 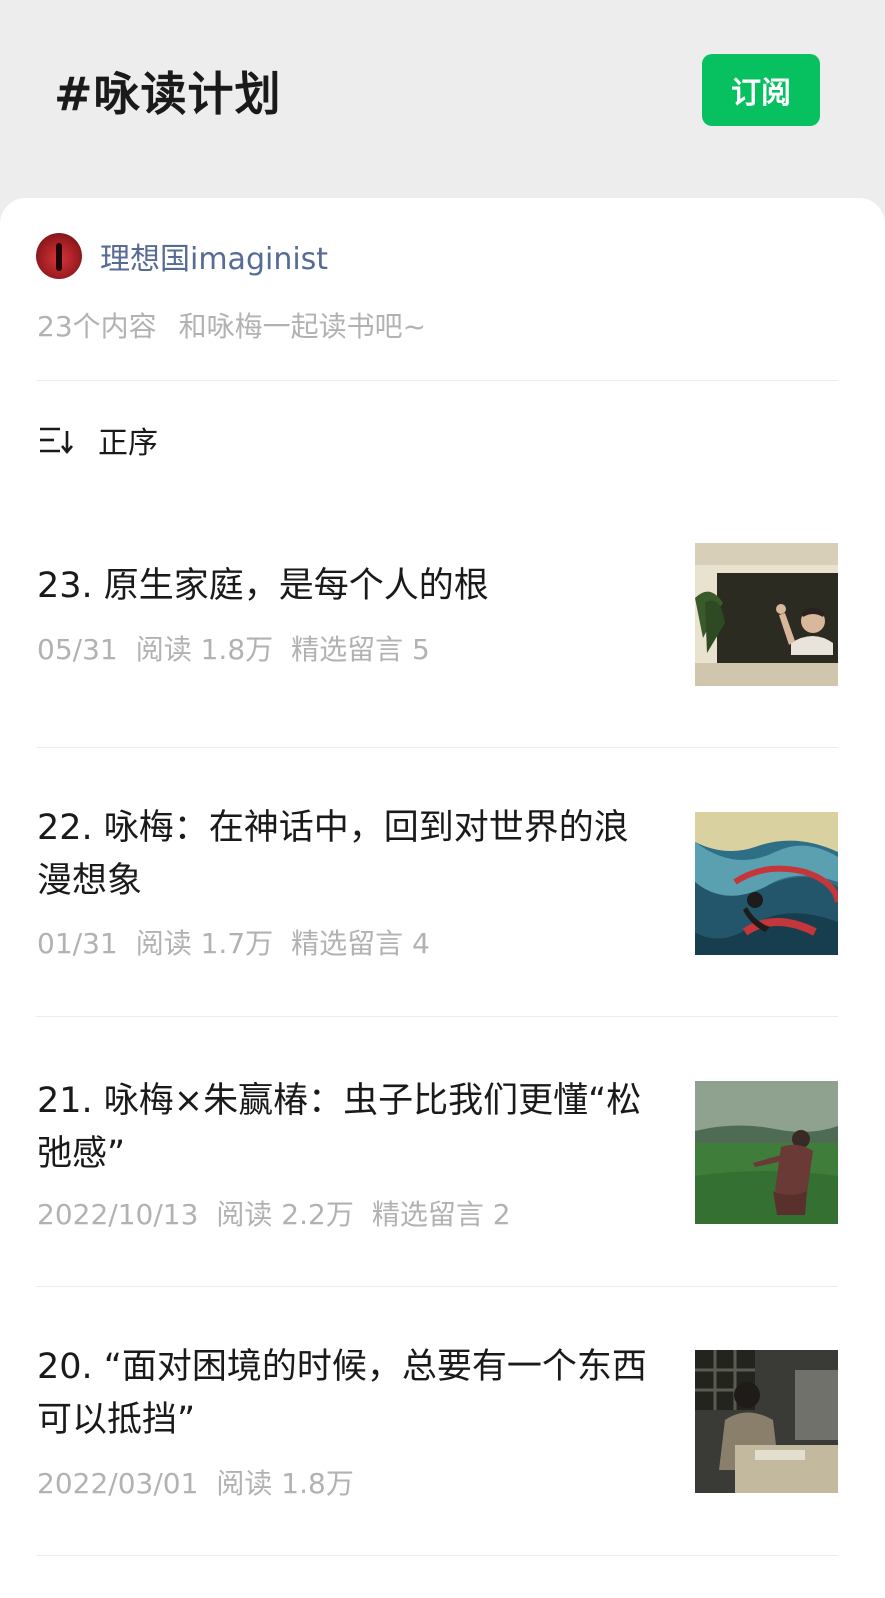 I want to click on account-row: 理想国imaginist, so click(x=182, y=256).